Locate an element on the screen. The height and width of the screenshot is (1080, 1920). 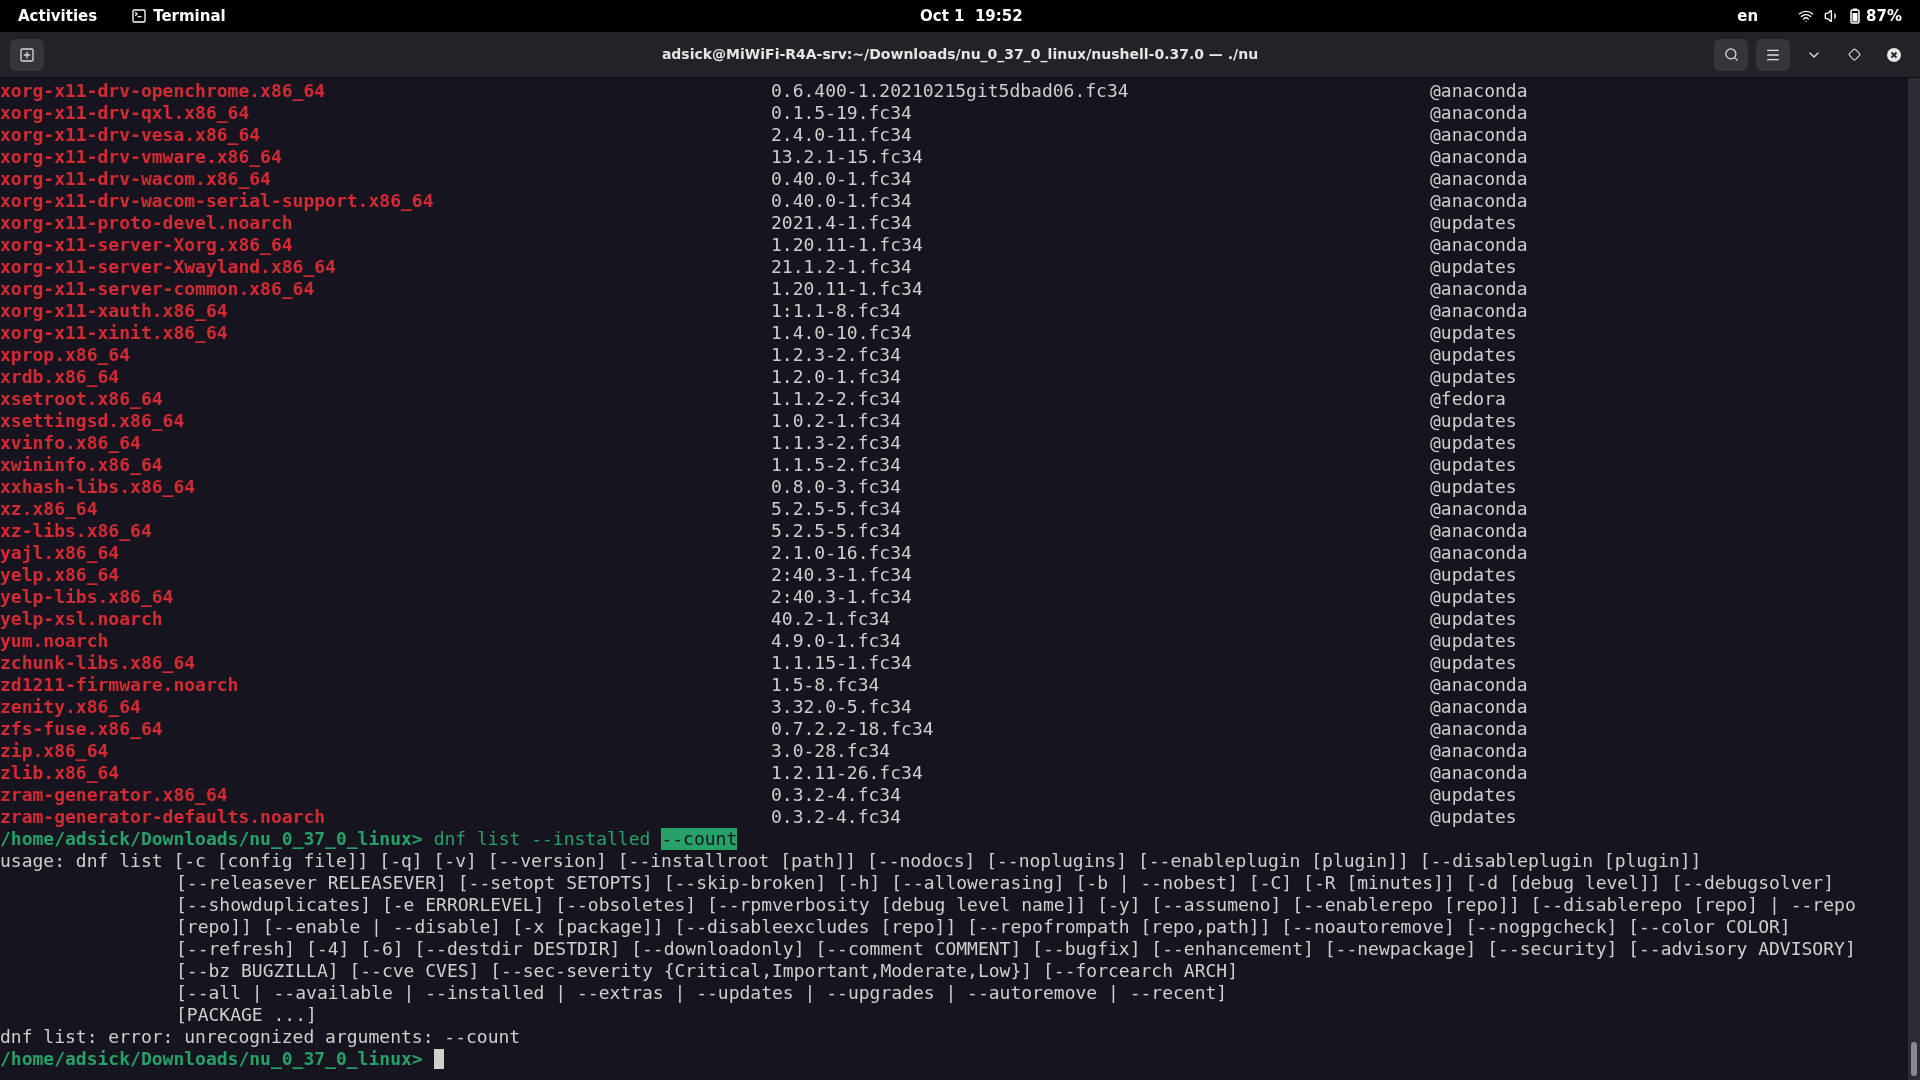
prompt-path: /home/adsick/Downloads/nu_0_37_0_linux> is located at coordinates (211, 1059).